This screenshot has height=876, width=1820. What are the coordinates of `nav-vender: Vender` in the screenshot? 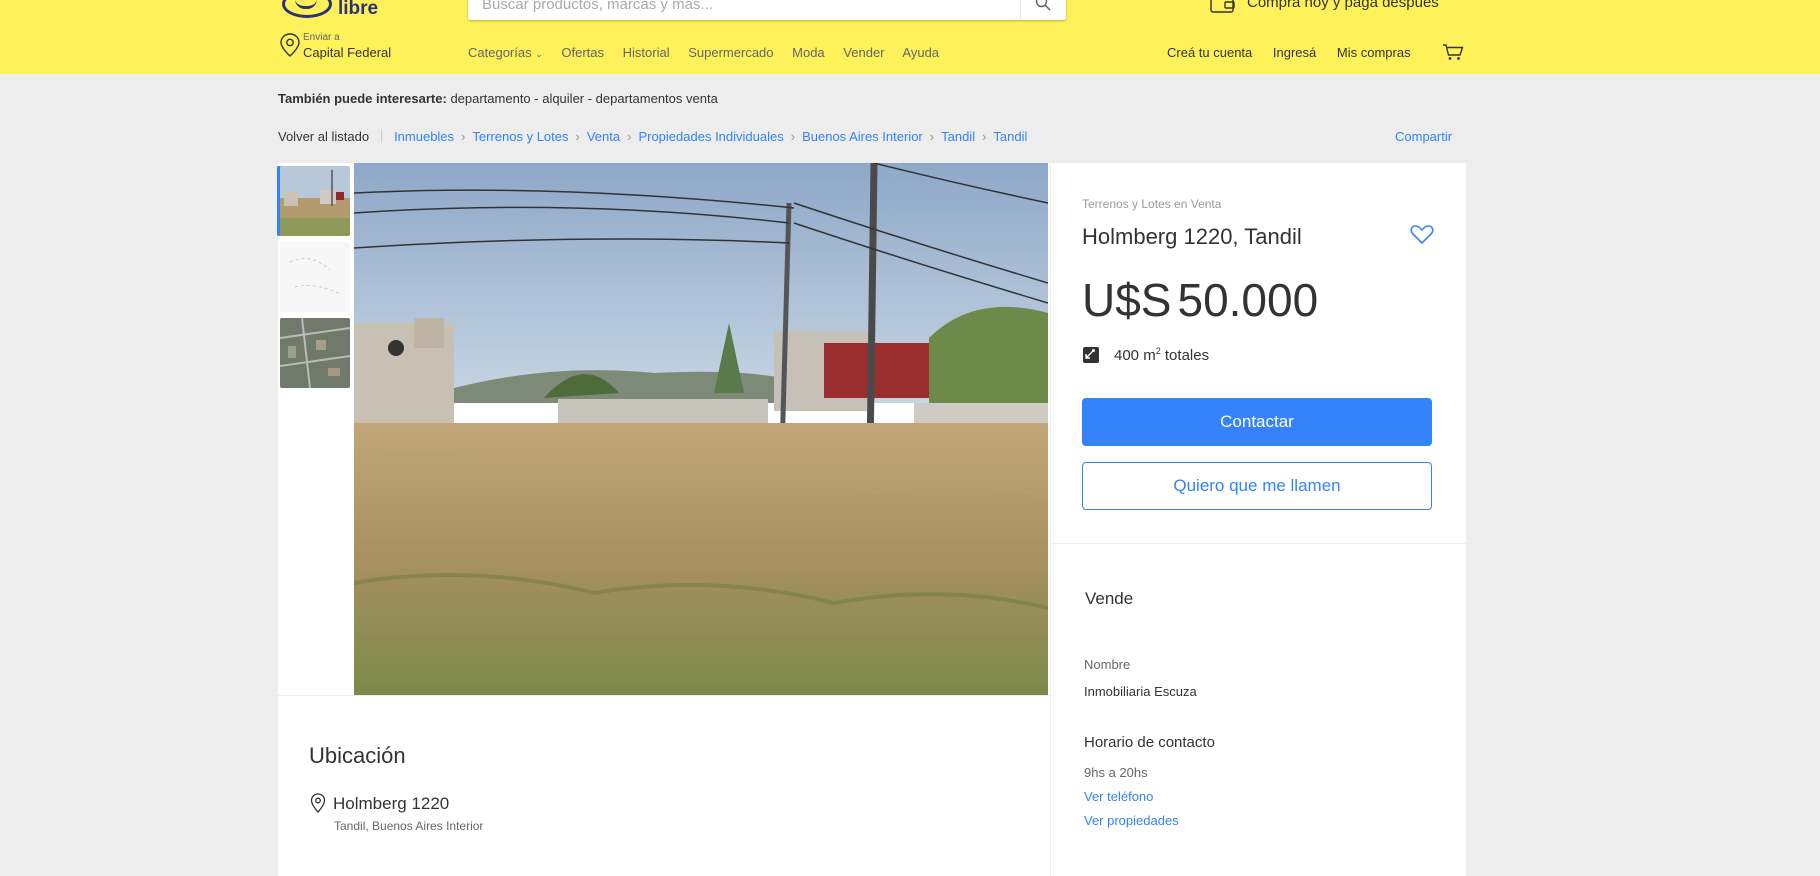 It's located at (863, 52).